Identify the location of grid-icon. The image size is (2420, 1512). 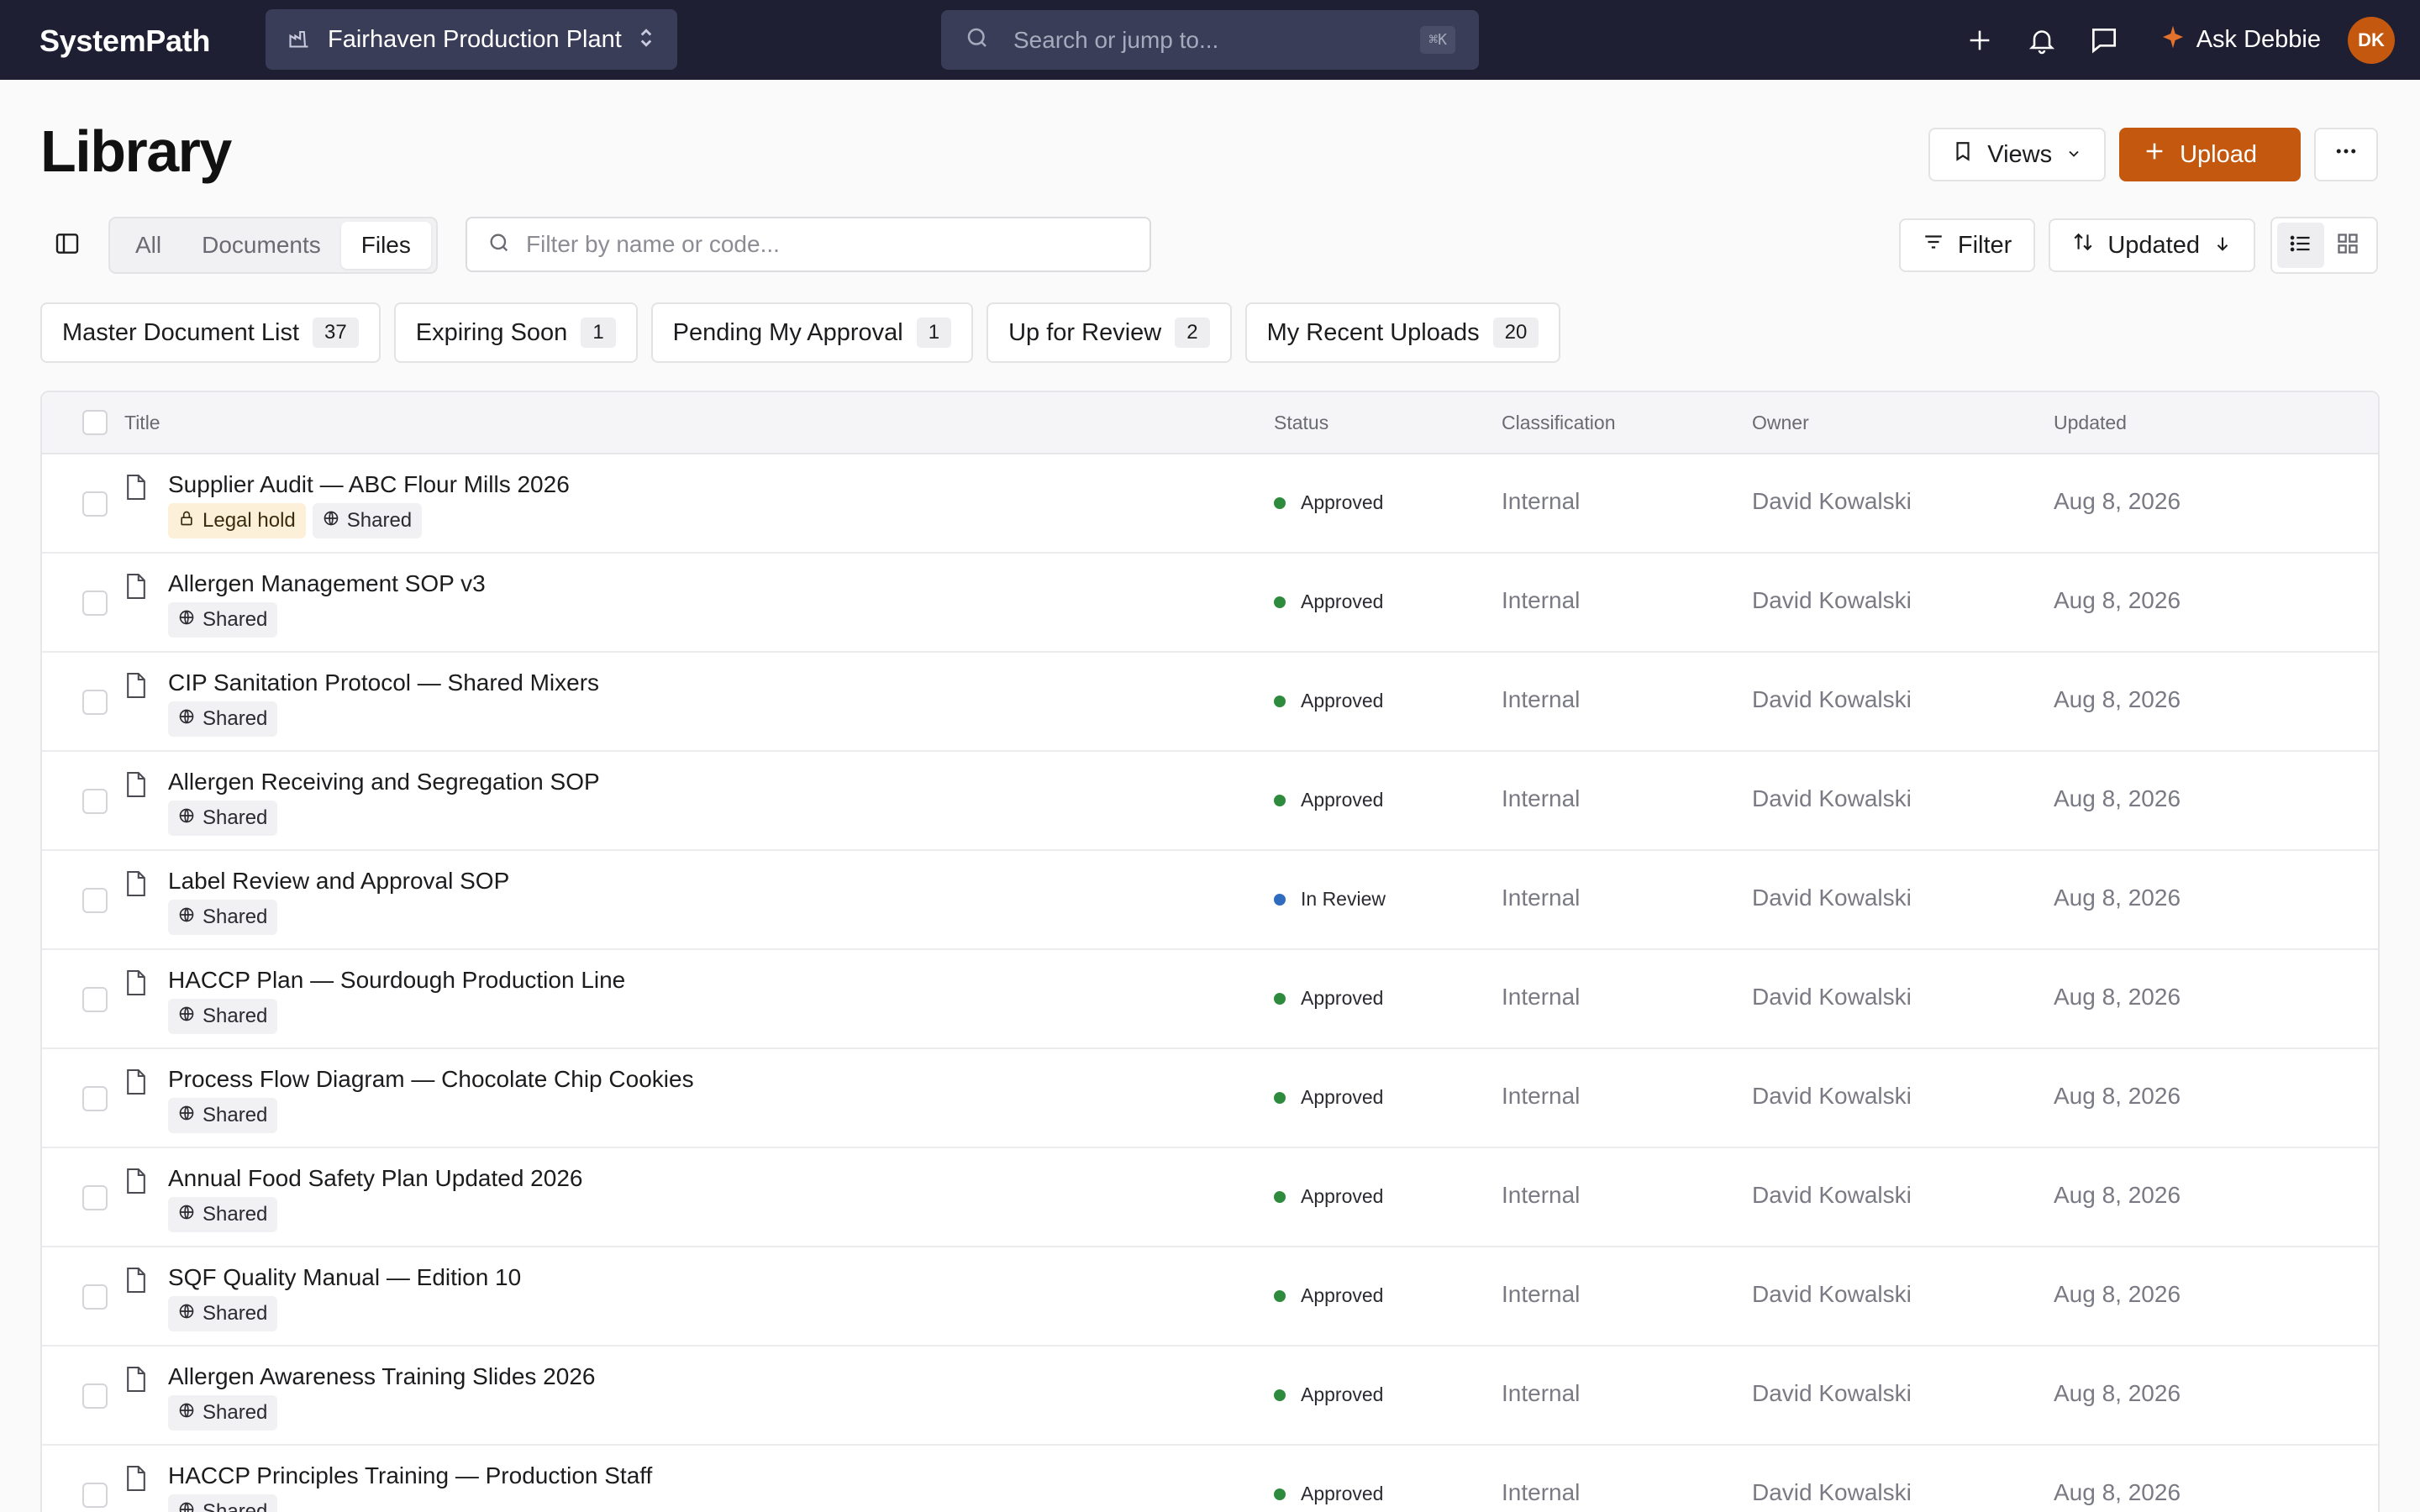
(2348, 246).